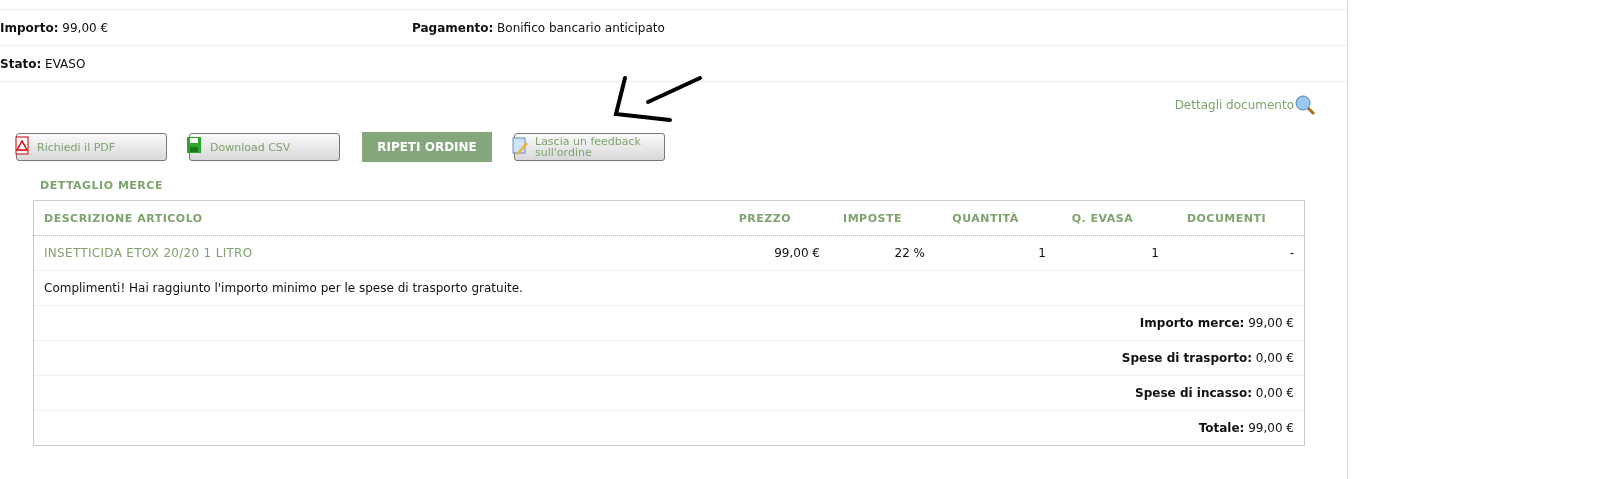 The width and height of the screenshot is (1612, 479). I want to click on total-line: Spese di incasso: 0,00 €, so click(1214, 393).